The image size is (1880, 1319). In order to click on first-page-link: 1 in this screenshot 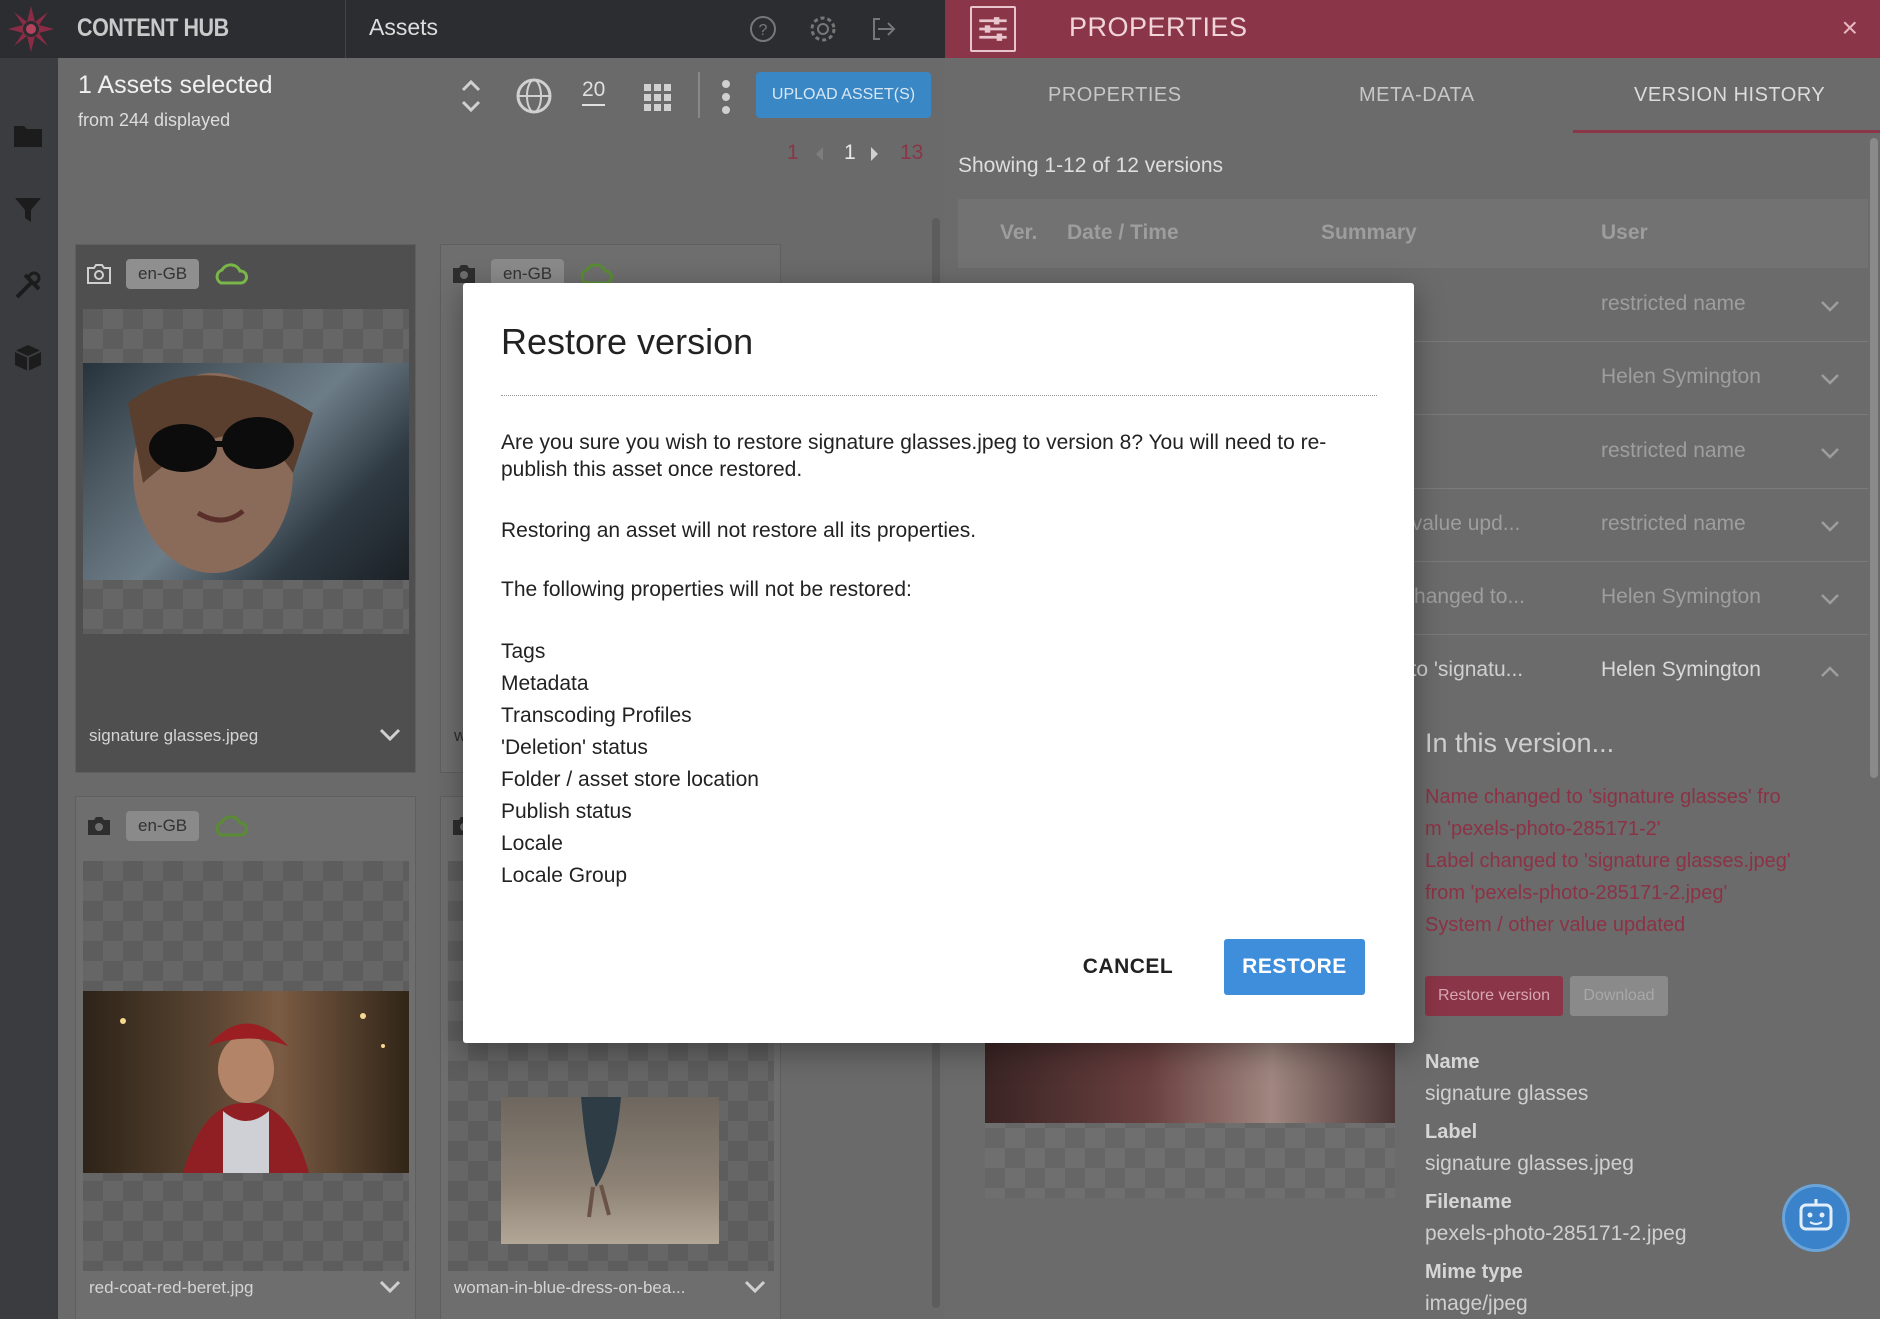, I will do `click(793, 153)`.